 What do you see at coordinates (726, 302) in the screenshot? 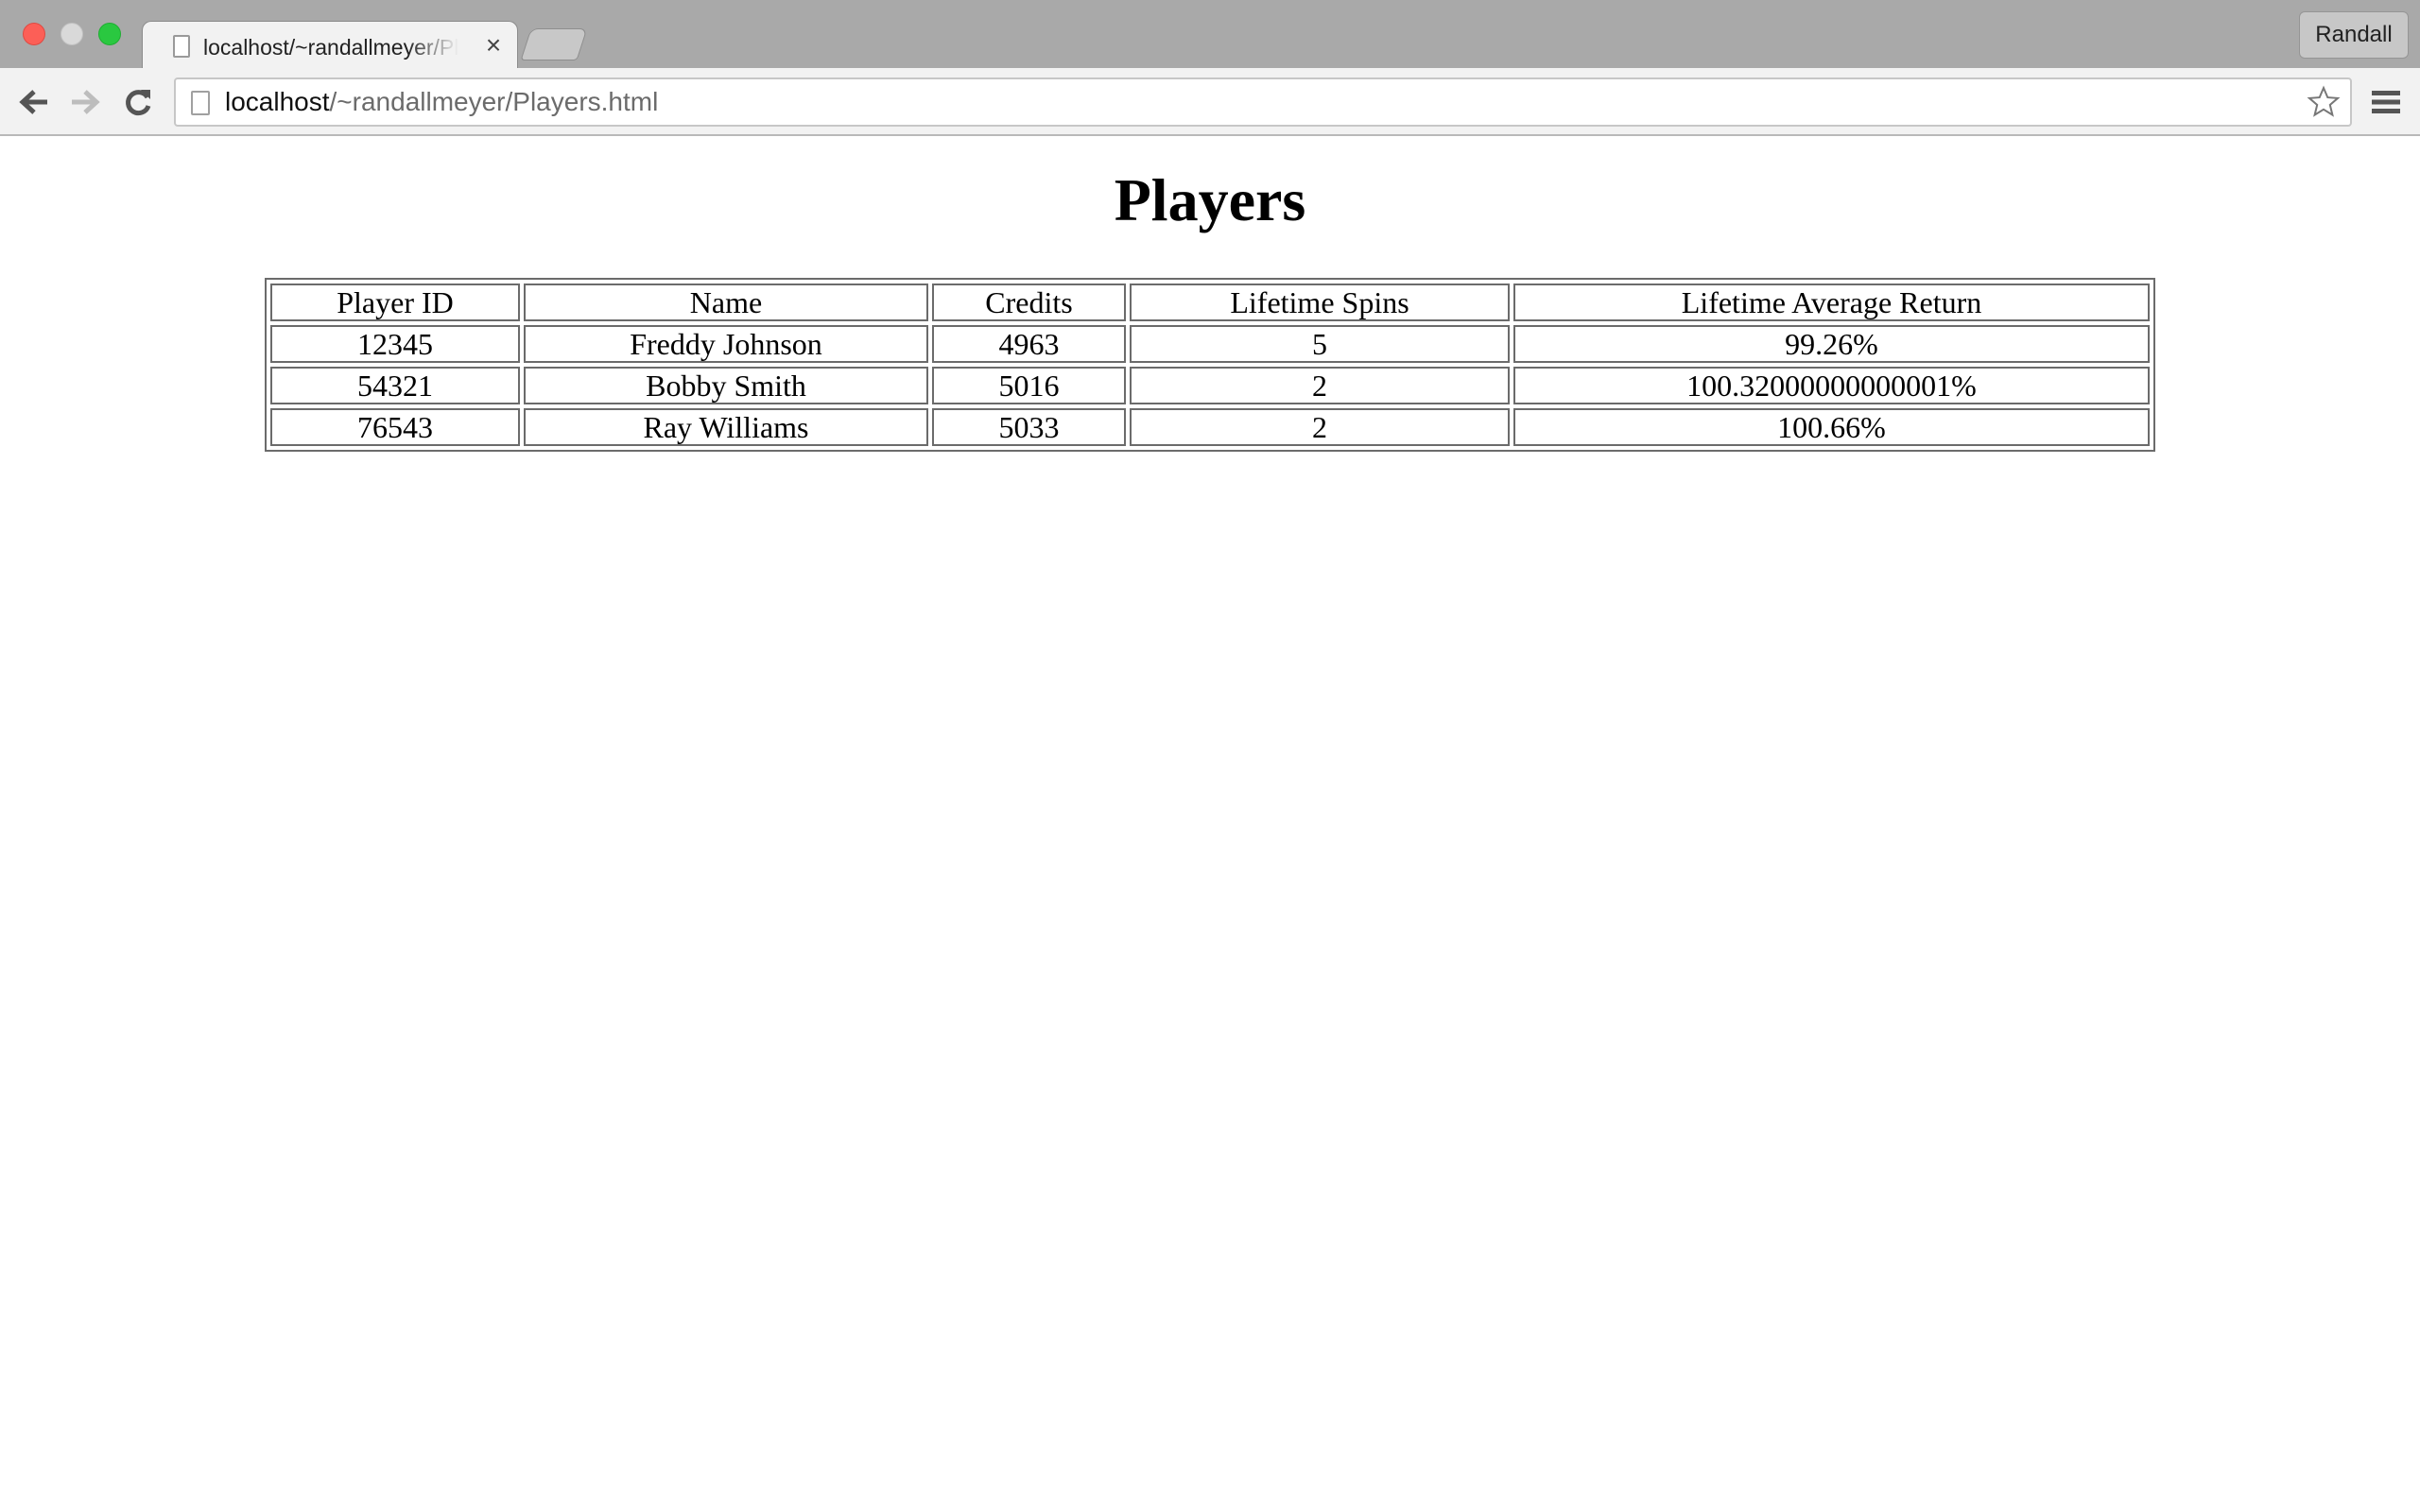
I see `column-header-name: Name` at bounding box center [726, 302].